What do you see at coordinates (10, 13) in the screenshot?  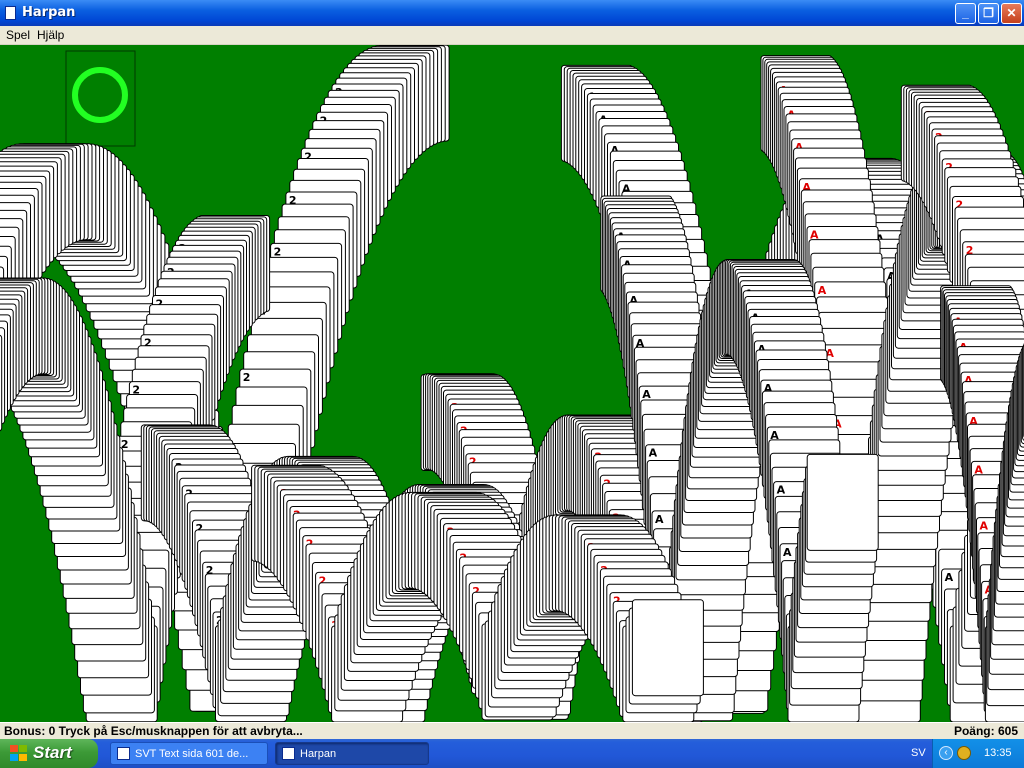 I see `app-icon` at bounding box center [10, 13].